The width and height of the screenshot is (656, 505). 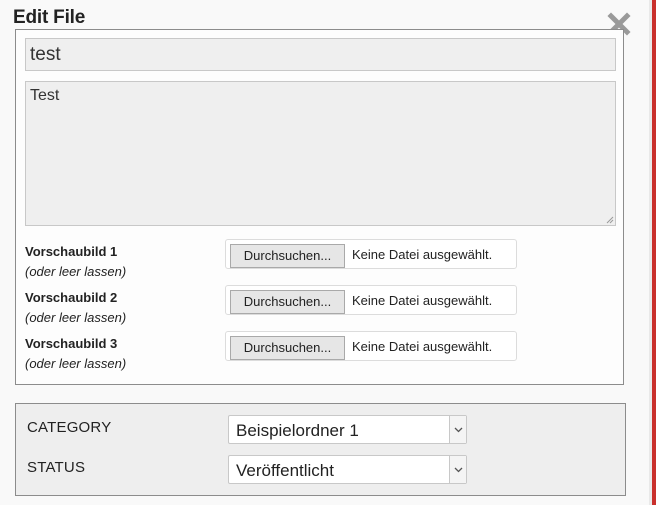 I want to click on window-edge-accent, so click(x=654, y=252).